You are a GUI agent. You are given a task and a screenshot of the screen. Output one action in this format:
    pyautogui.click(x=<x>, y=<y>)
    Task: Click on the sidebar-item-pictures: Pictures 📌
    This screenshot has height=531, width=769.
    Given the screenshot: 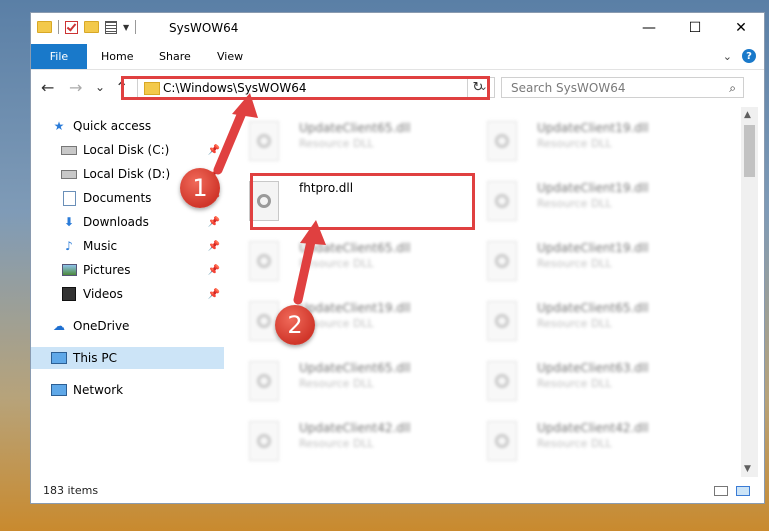 What is the action you would take?
    pyautogui.click(x=127, y=270)
    